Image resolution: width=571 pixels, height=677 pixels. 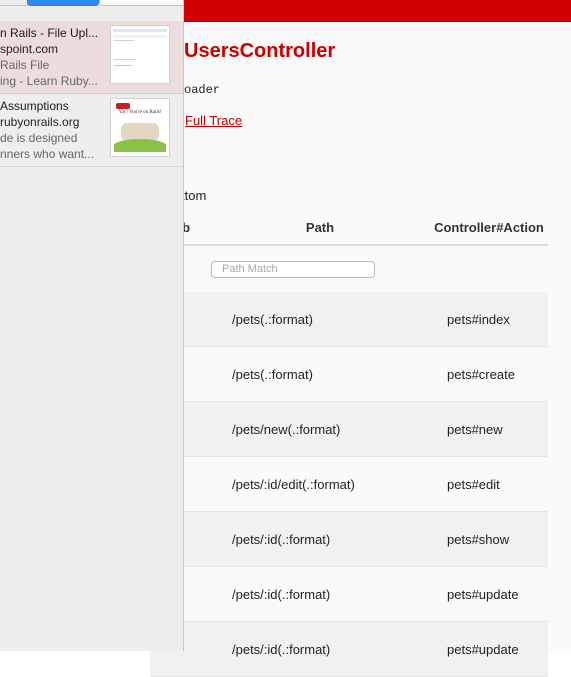 I want to click on hill-illustration-icon, so click(x=140, y=145).